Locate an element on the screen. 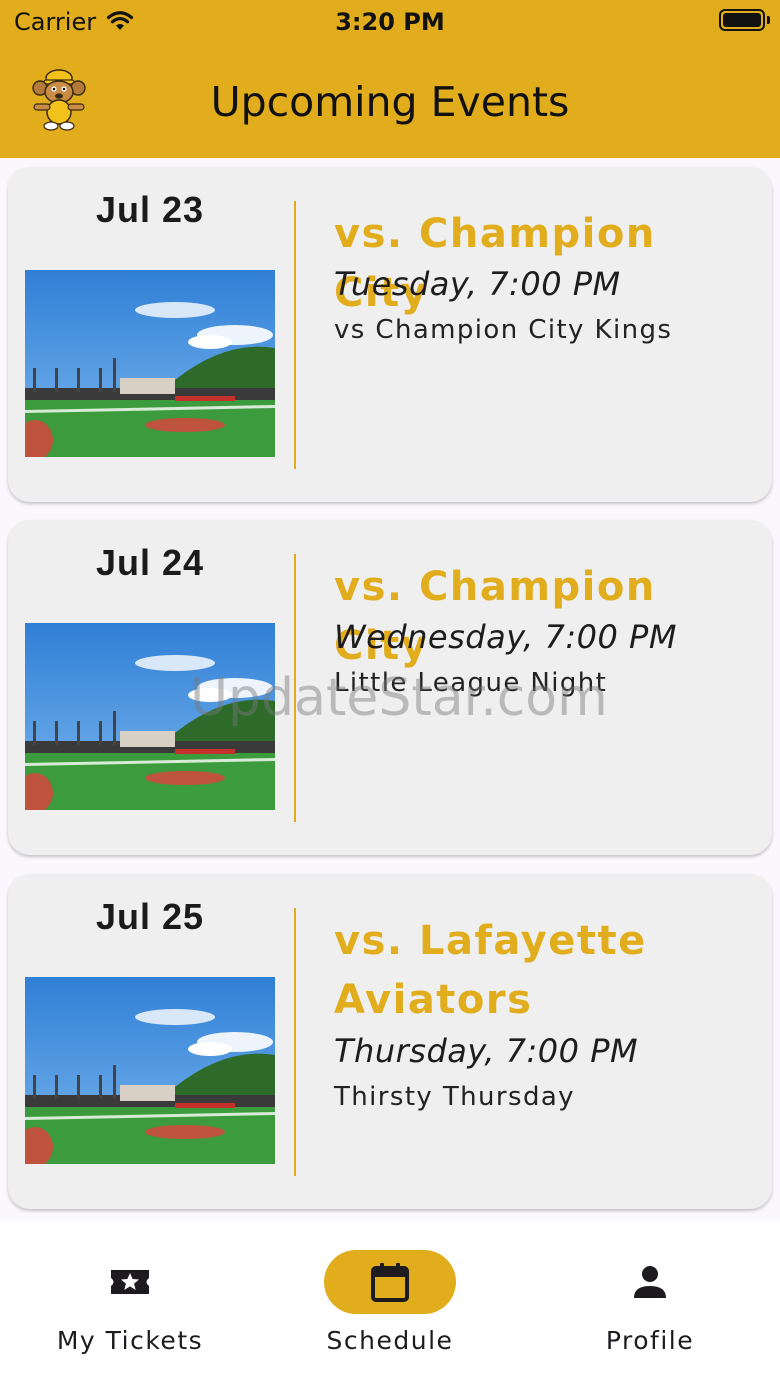  battery-icon is located at coordinates (742, 20).